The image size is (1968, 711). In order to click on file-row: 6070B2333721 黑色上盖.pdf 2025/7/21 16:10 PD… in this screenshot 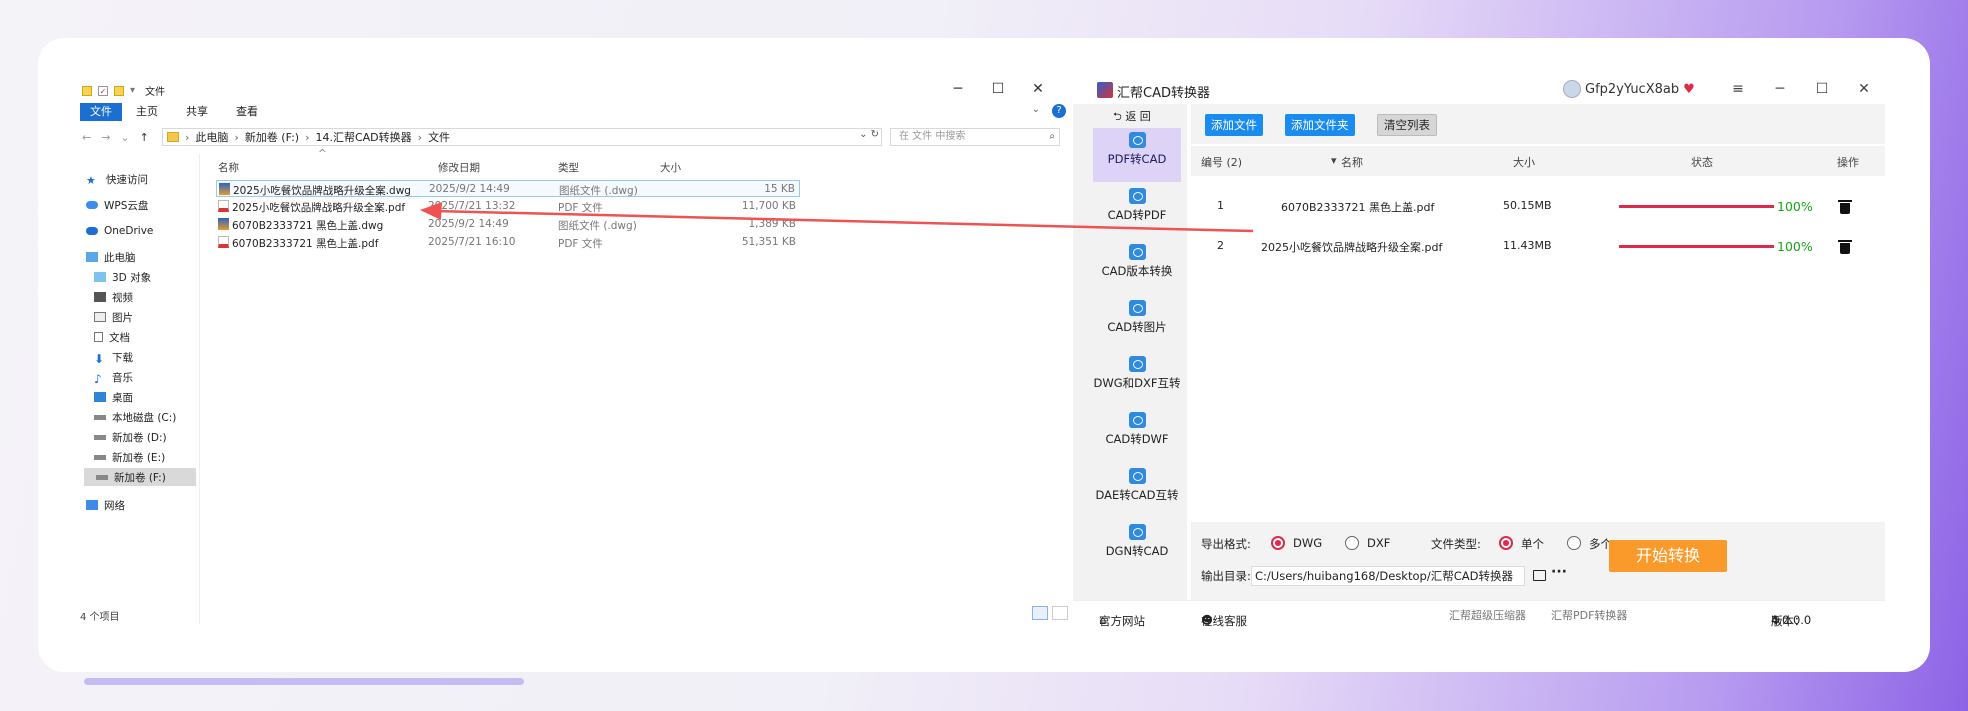, I will do `click(508, 242)`.